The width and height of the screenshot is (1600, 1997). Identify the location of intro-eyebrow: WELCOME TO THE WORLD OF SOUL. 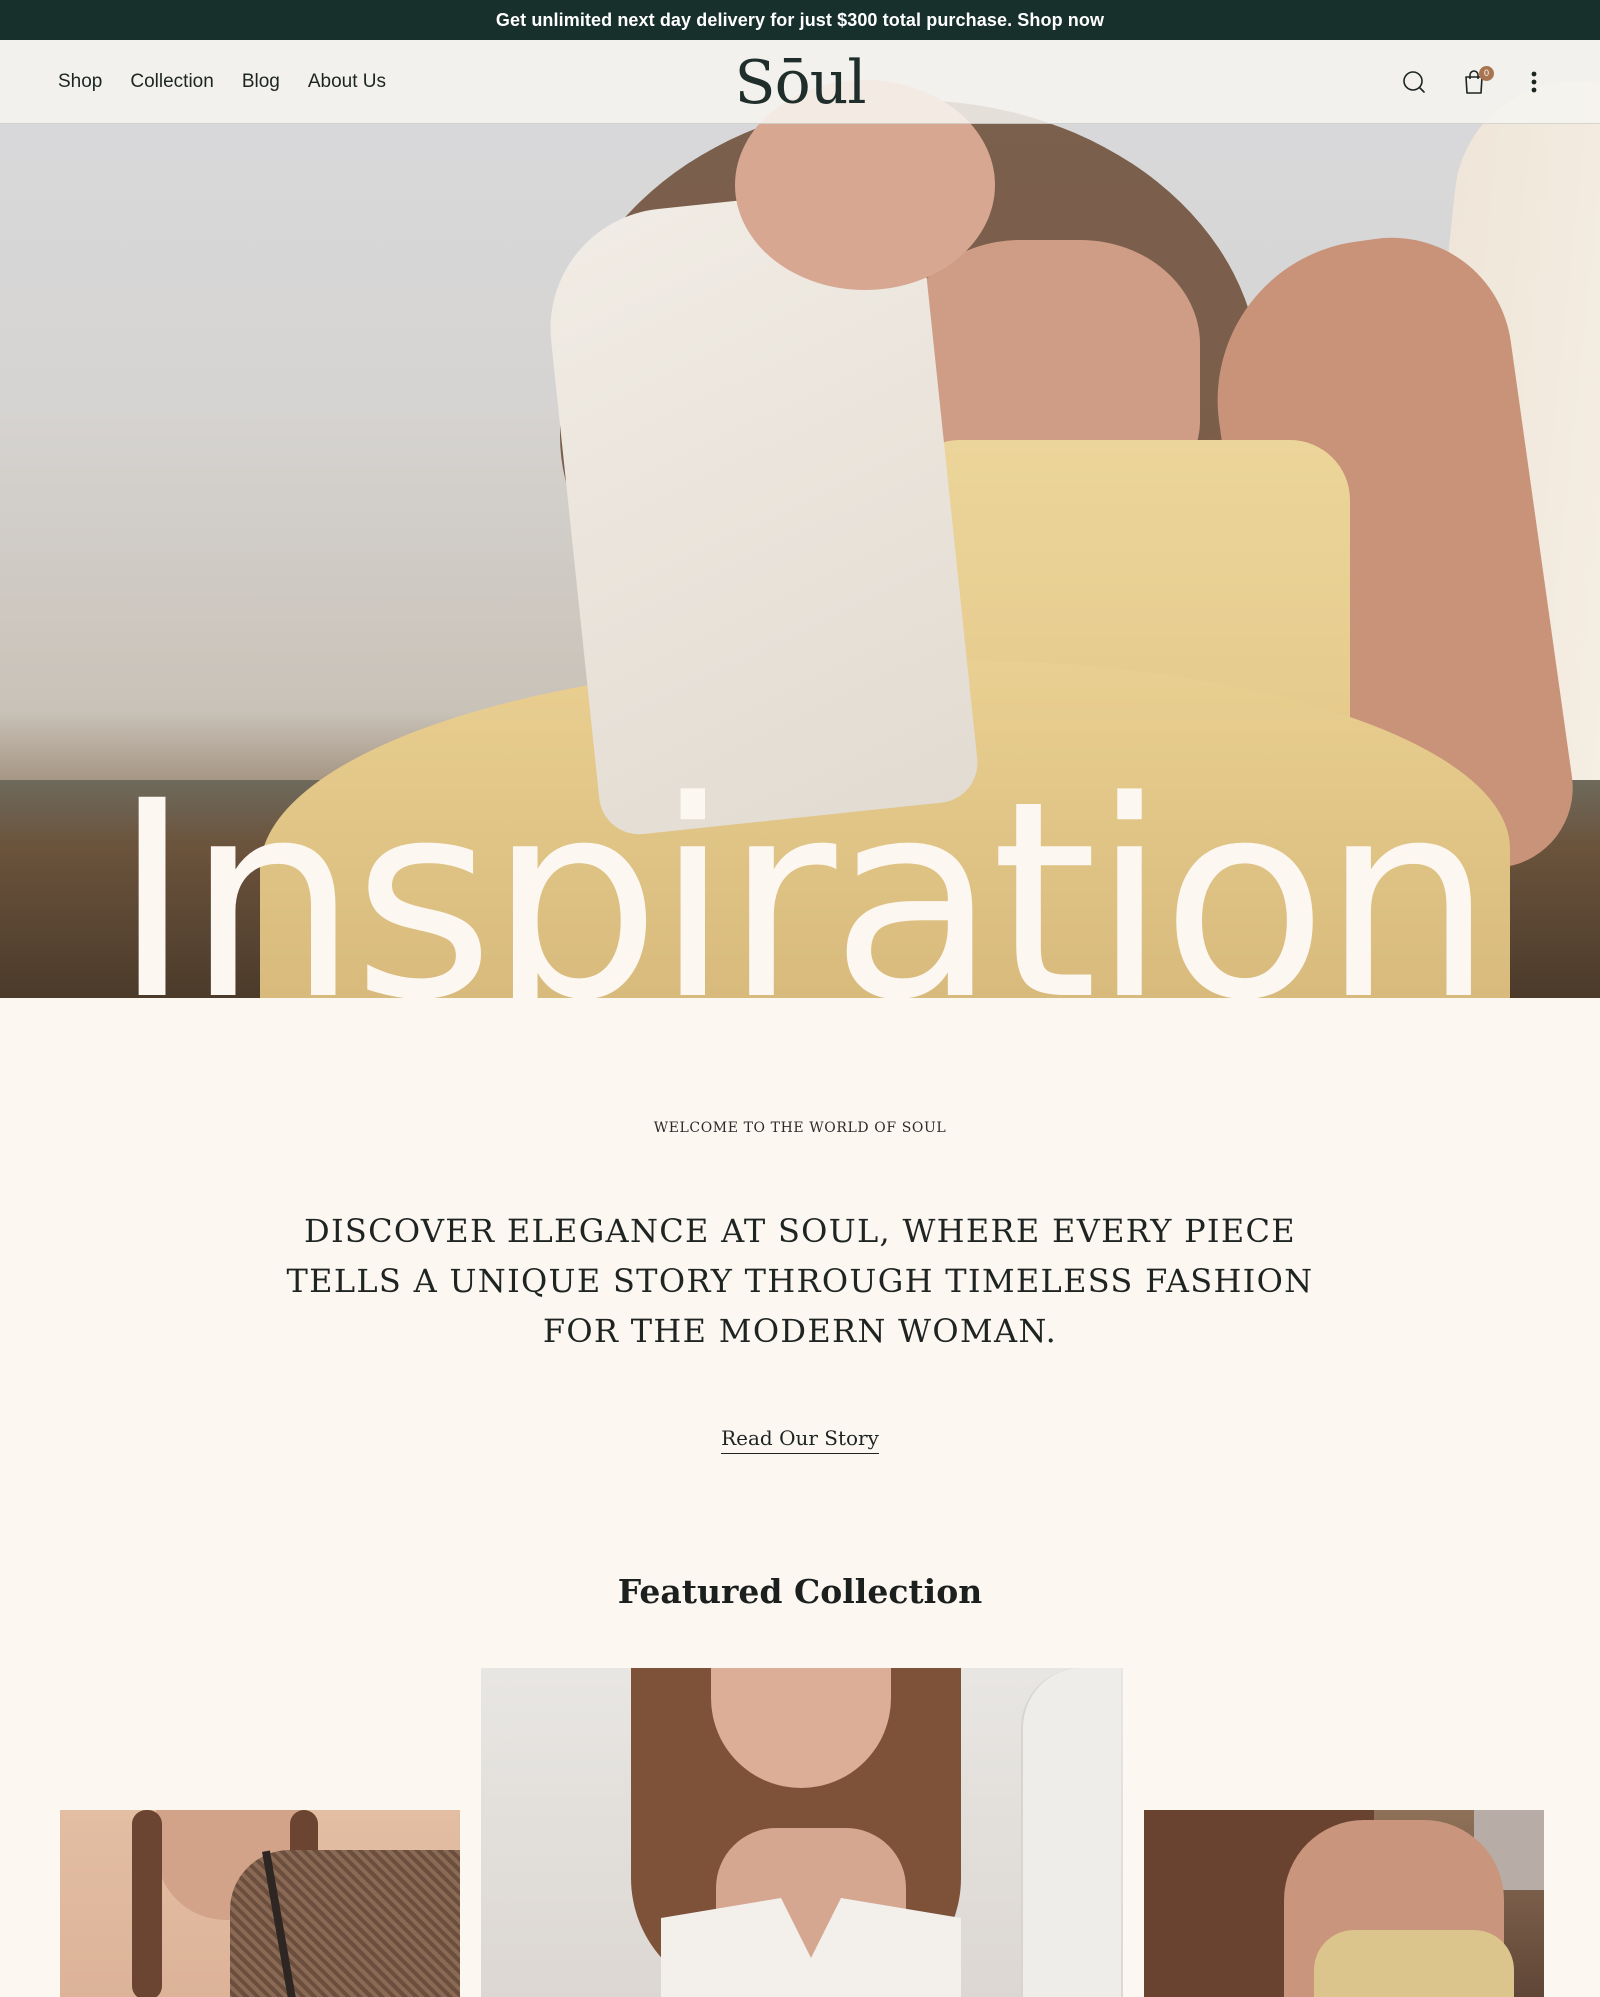
(800, 1128).